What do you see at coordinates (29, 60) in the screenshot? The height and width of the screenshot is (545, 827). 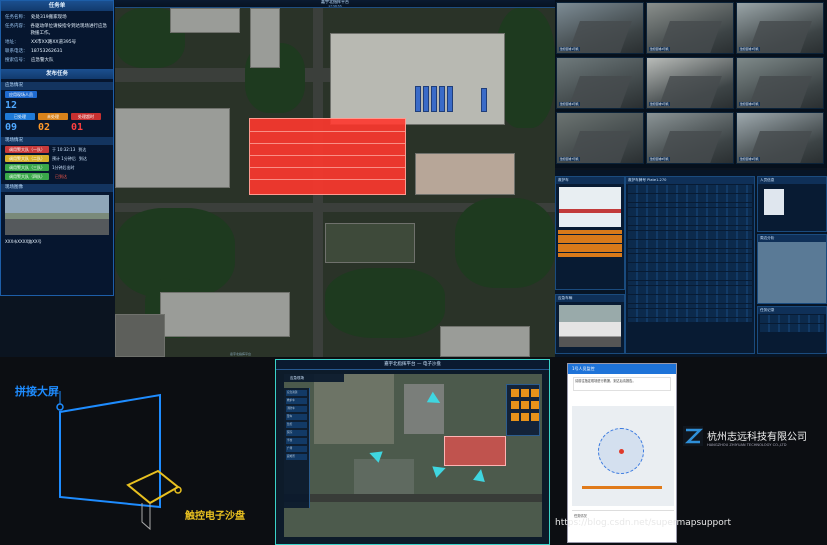 I see `task-field: 搜索信号： 应急警大队` at bounding box center [29, 60].